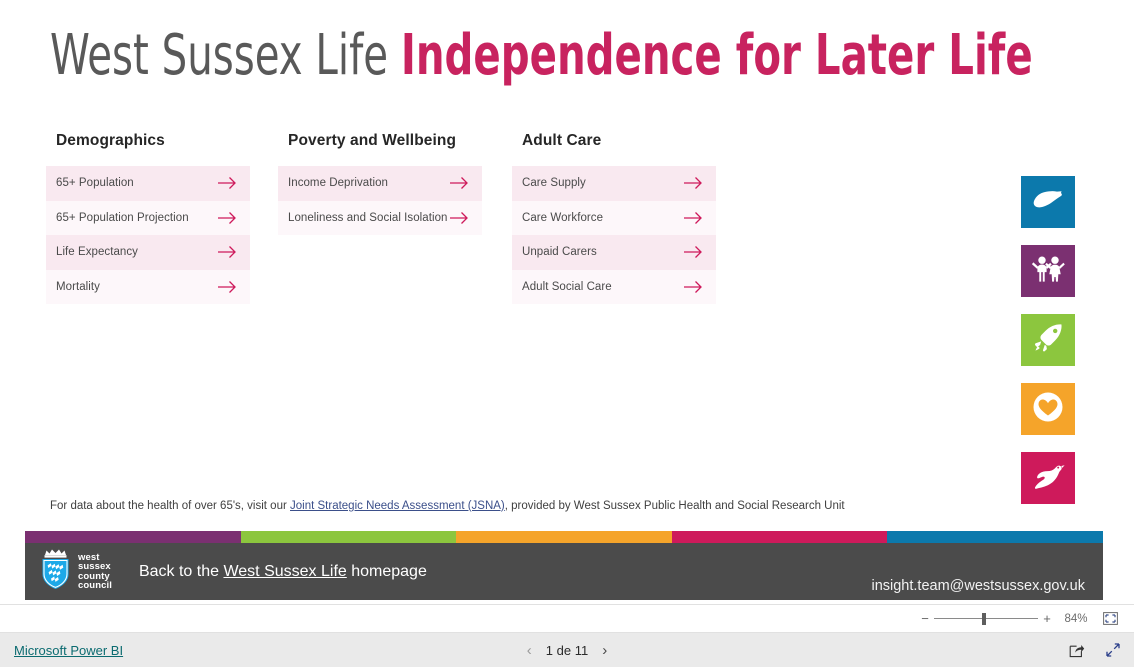  I want to click on council-wordmark: west sussex county council, so click(95, 571).